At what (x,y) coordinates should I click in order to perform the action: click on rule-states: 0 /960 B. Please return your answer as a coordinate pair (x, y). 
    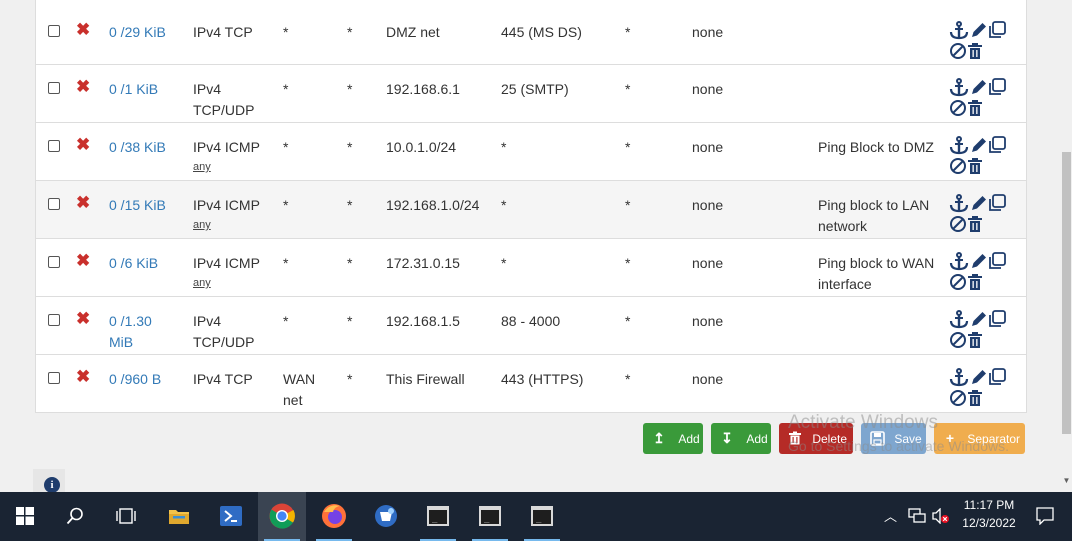
    Looking at the image, I should click on (144, 379).